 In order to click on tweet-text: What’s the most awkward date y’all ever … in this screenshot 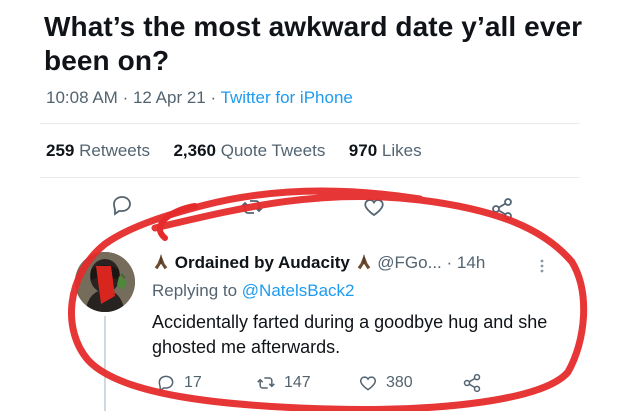, I will do `click(313, 43)`.